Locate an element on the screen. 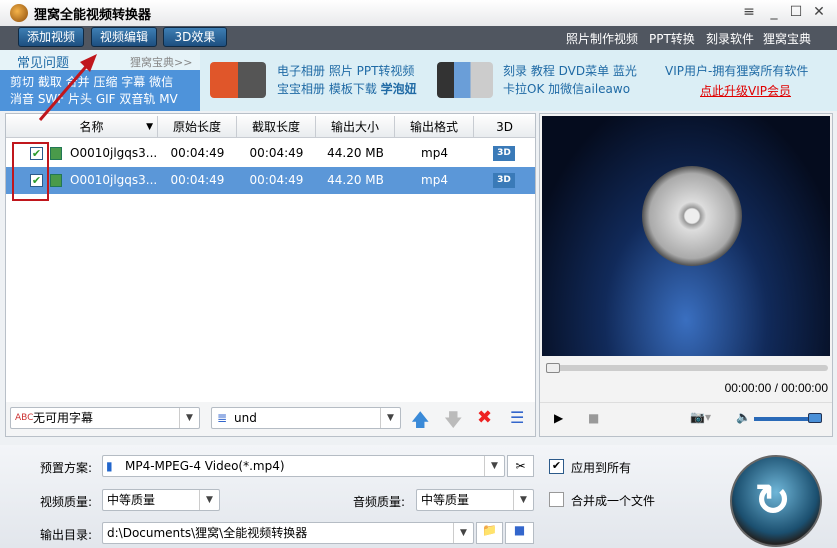 Image resolution: width=837 pixels, height=548 pixels. col-3d: 3D is located at coordinates (504, 127).